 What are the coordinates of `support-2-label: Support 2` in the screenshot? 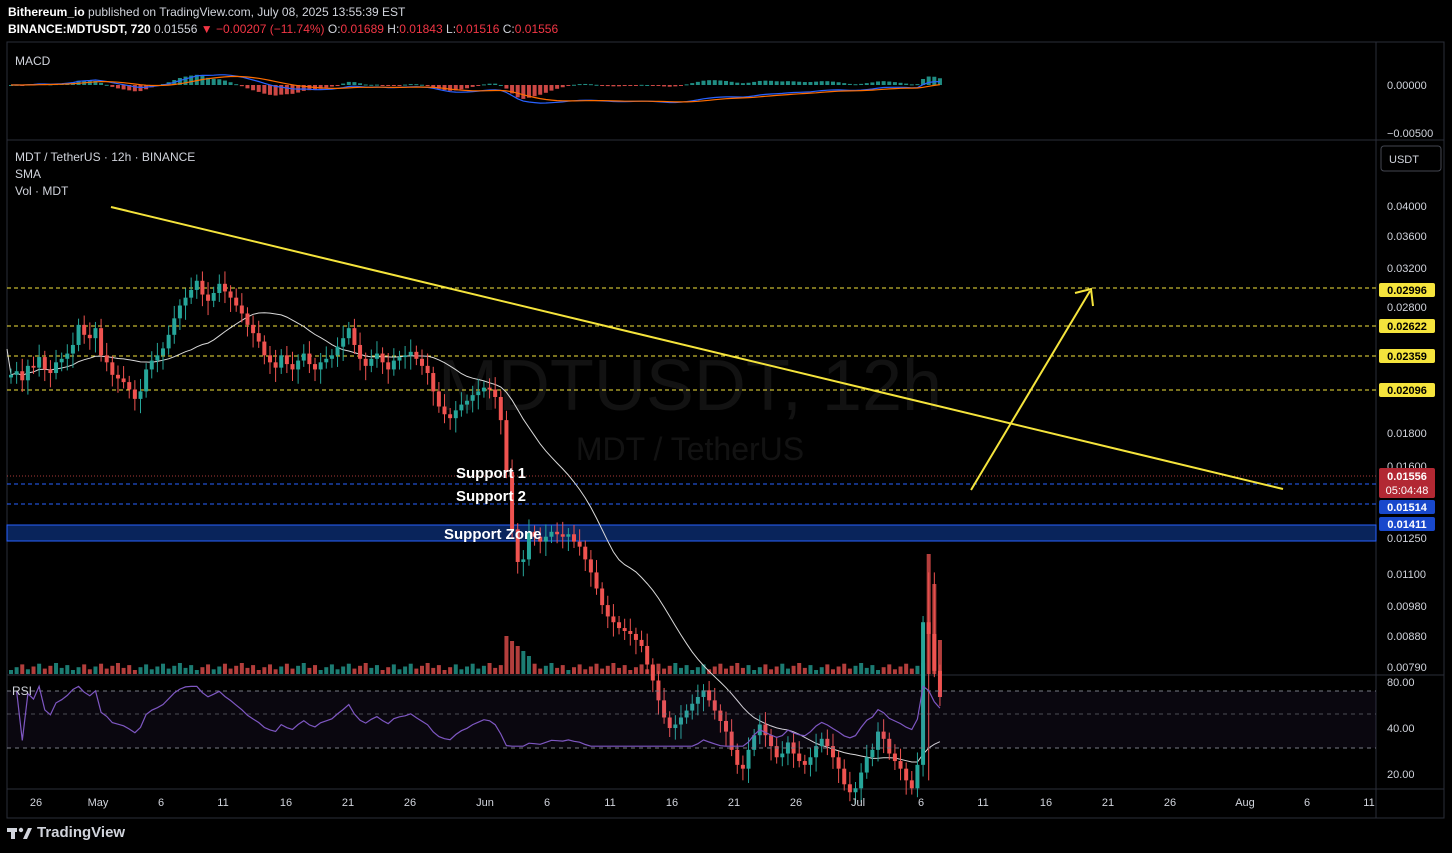 It's located at (491, 496).